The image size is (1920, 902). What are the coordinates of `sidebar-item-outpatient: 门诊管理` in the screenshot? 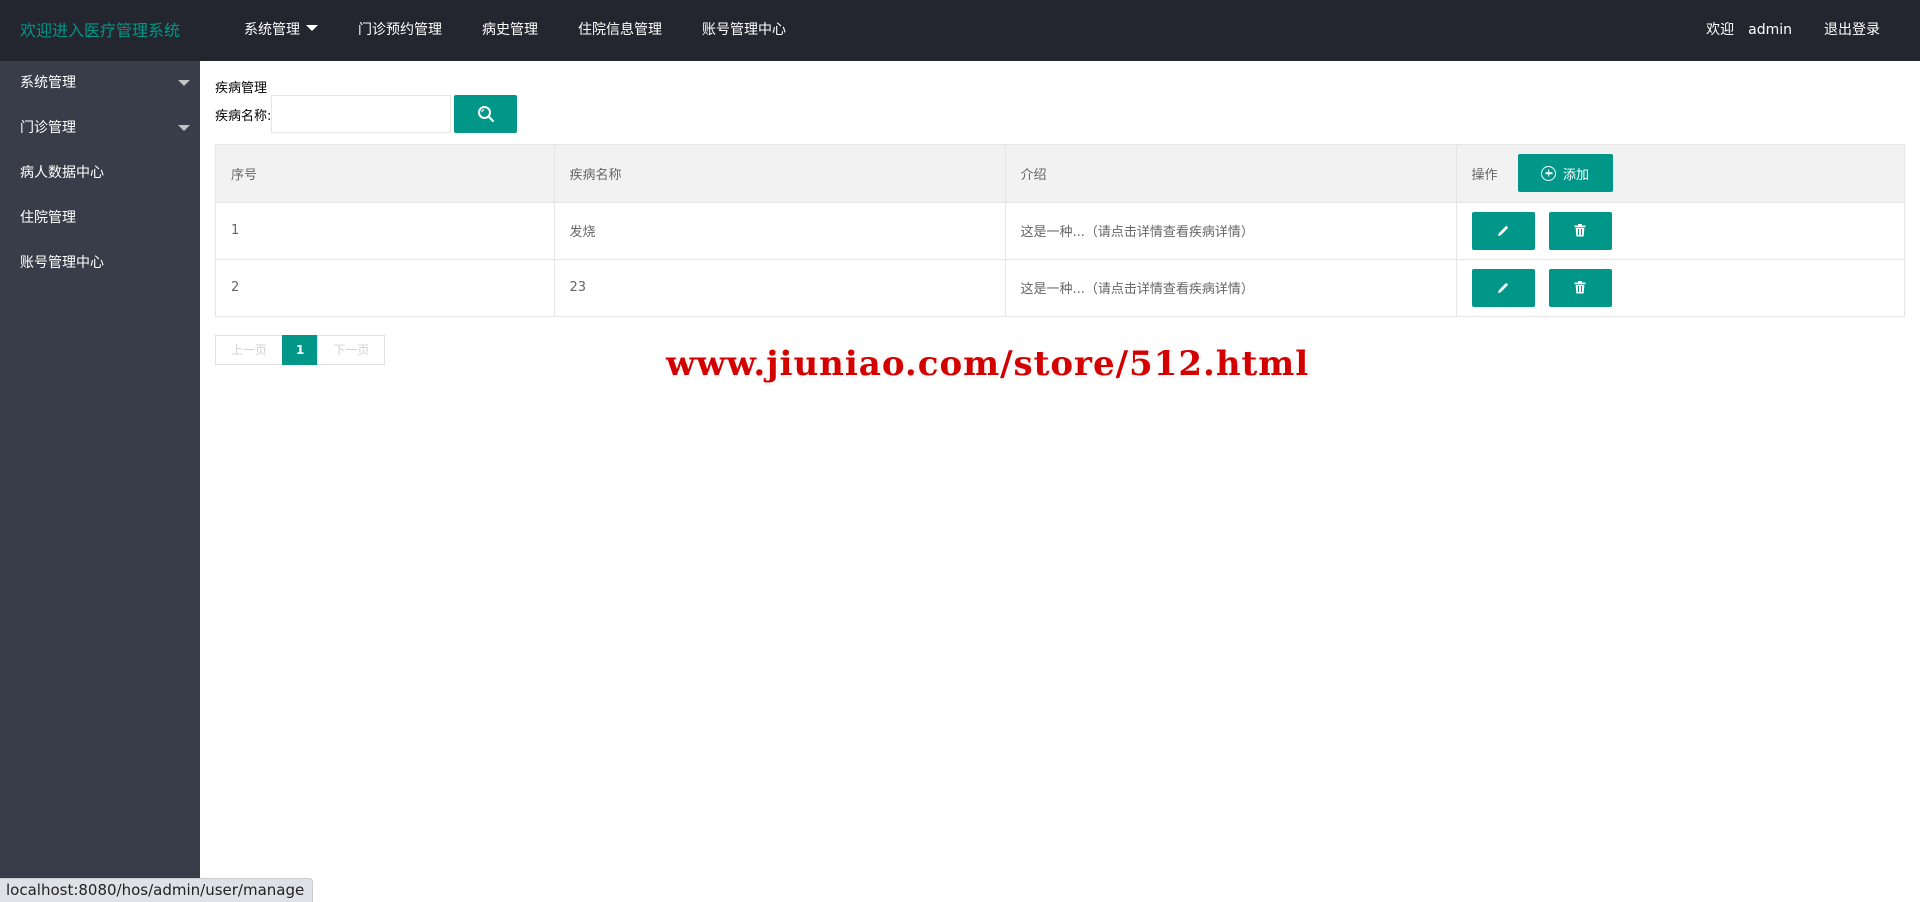 It's located at (100, 128).